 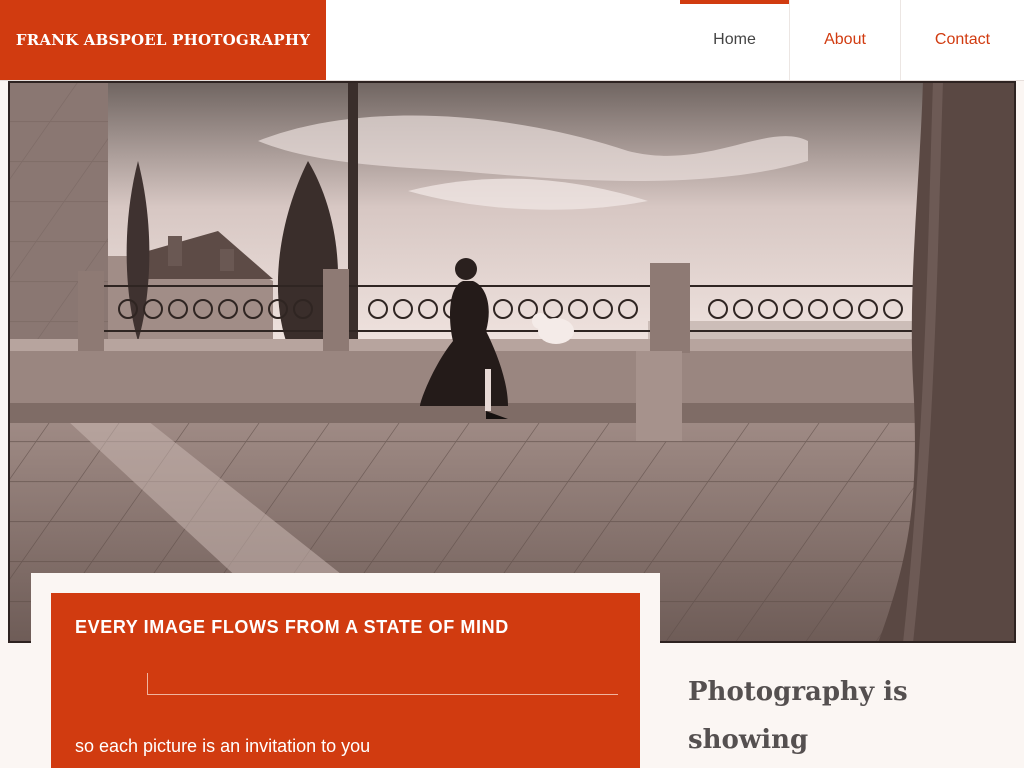 What do you see at coordinates (844, 40) in the screenshot?
I see `nav-about-link: About` at bounding box center [844, 40].